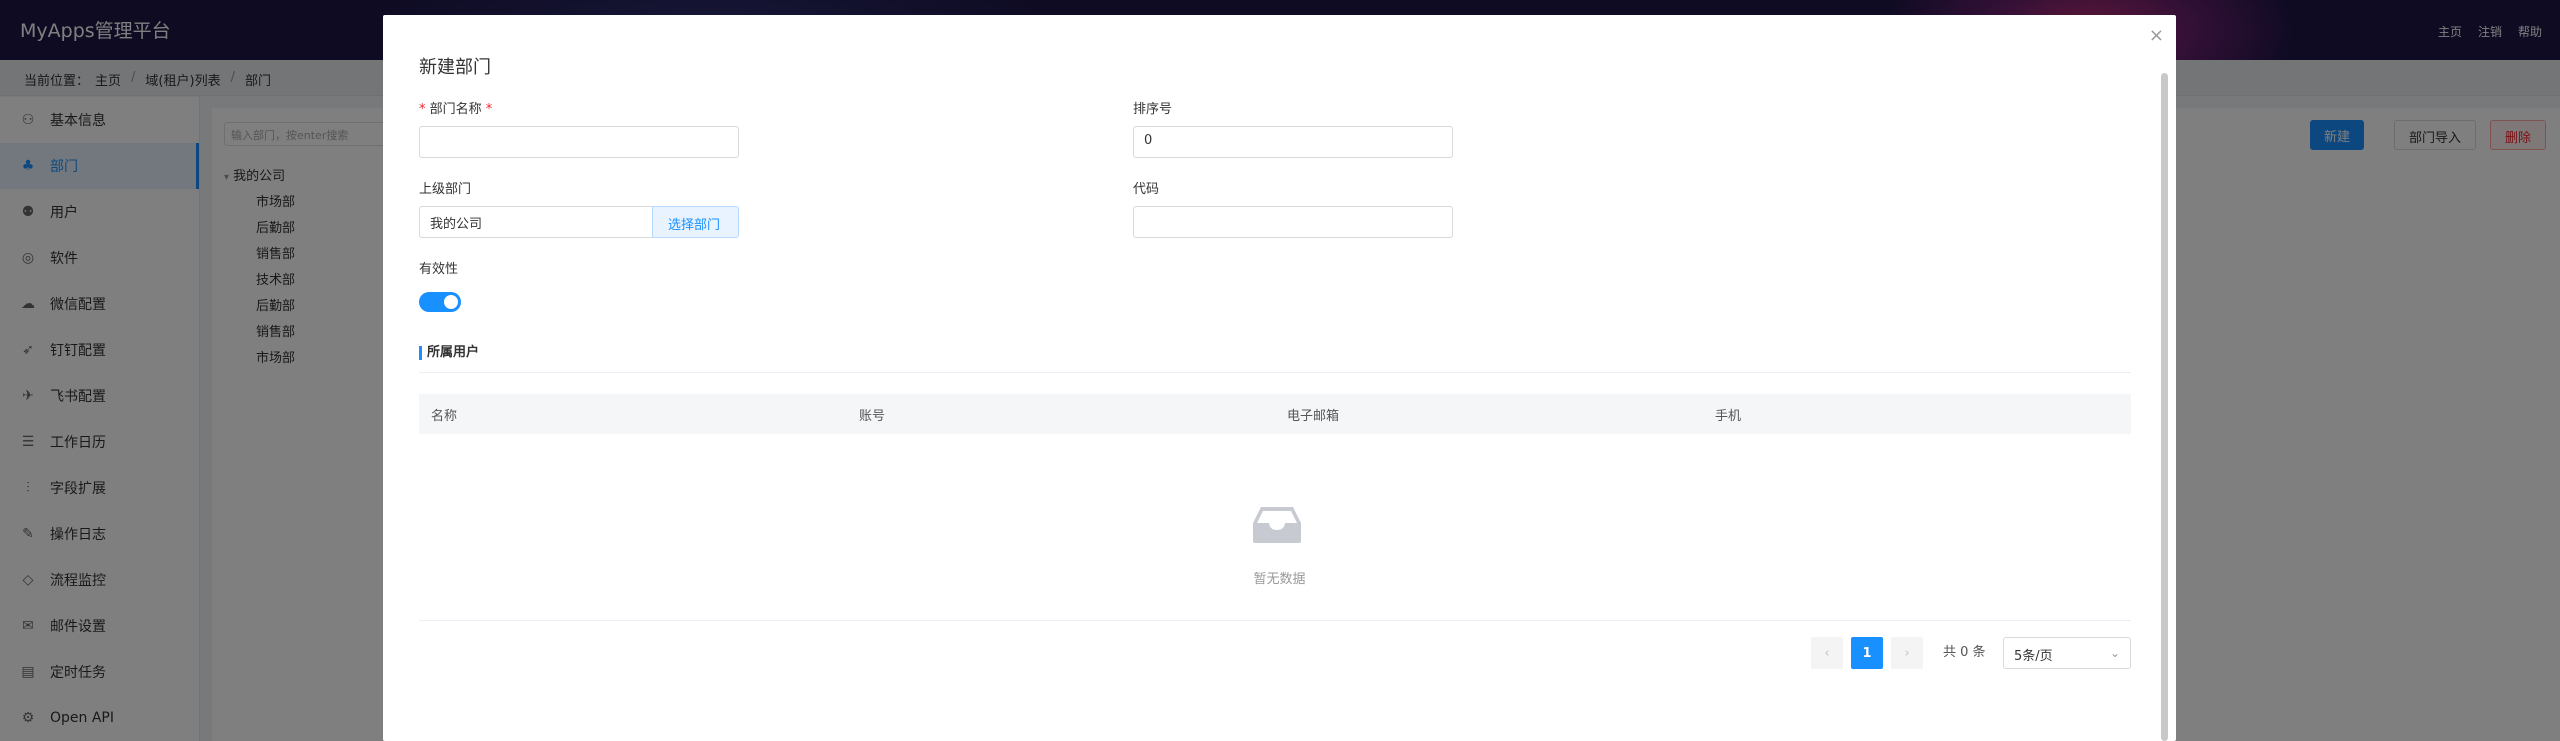 This screenshot has height=741, width=2560. Describe the element at coordinates (872, 416) in the screenshot. I see `column-header-account: 账号` at that location.